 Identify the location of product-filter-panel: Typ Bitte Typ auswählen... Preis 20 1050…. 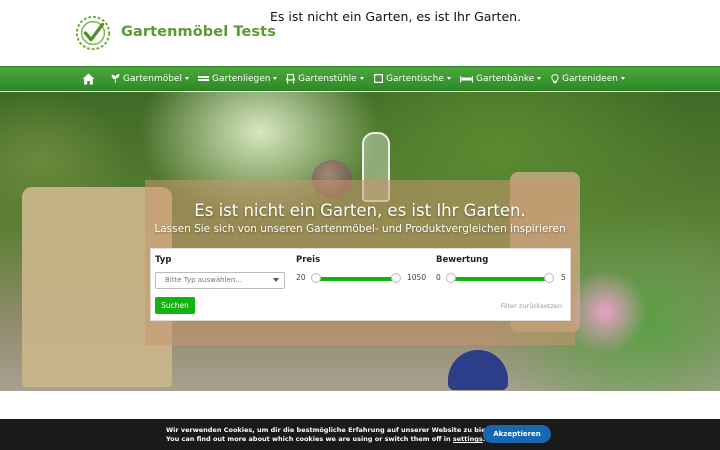
(360, 284).